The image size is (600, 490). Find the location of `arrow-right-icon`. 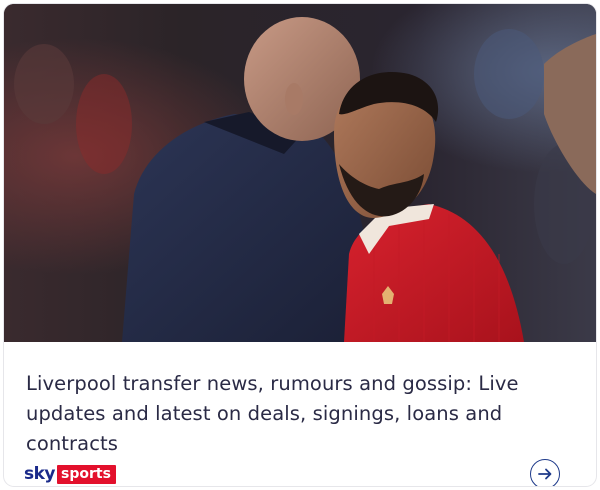

arrow-right-icon is located at coordinates (545, 474).